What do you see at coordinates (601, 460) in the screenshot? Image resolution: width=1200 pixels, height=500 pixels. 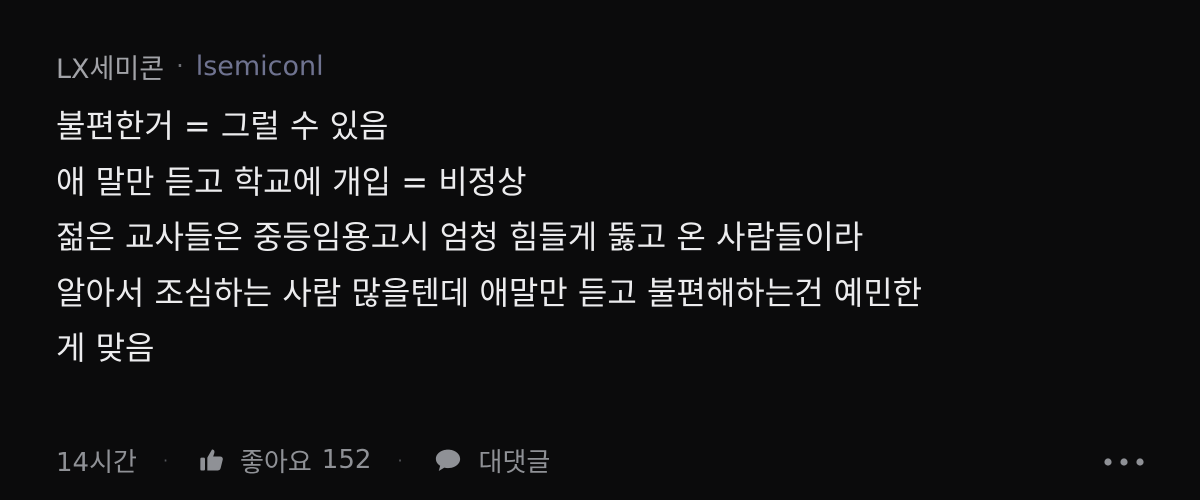 I see `comment-footer: 14시간 · 좋아요 152 · 대댓글` at bounding box center [601, 460].